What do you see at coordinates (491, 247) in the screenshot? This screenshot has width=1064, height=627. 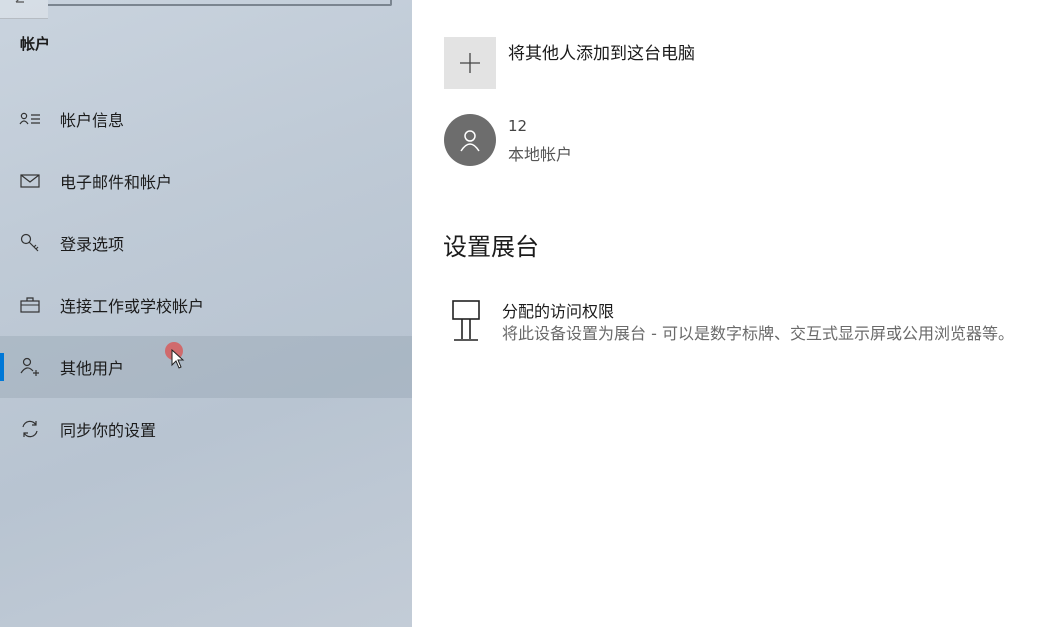 I see `kiosk-section-title: 设置展台` at bounding box center [491, 247].